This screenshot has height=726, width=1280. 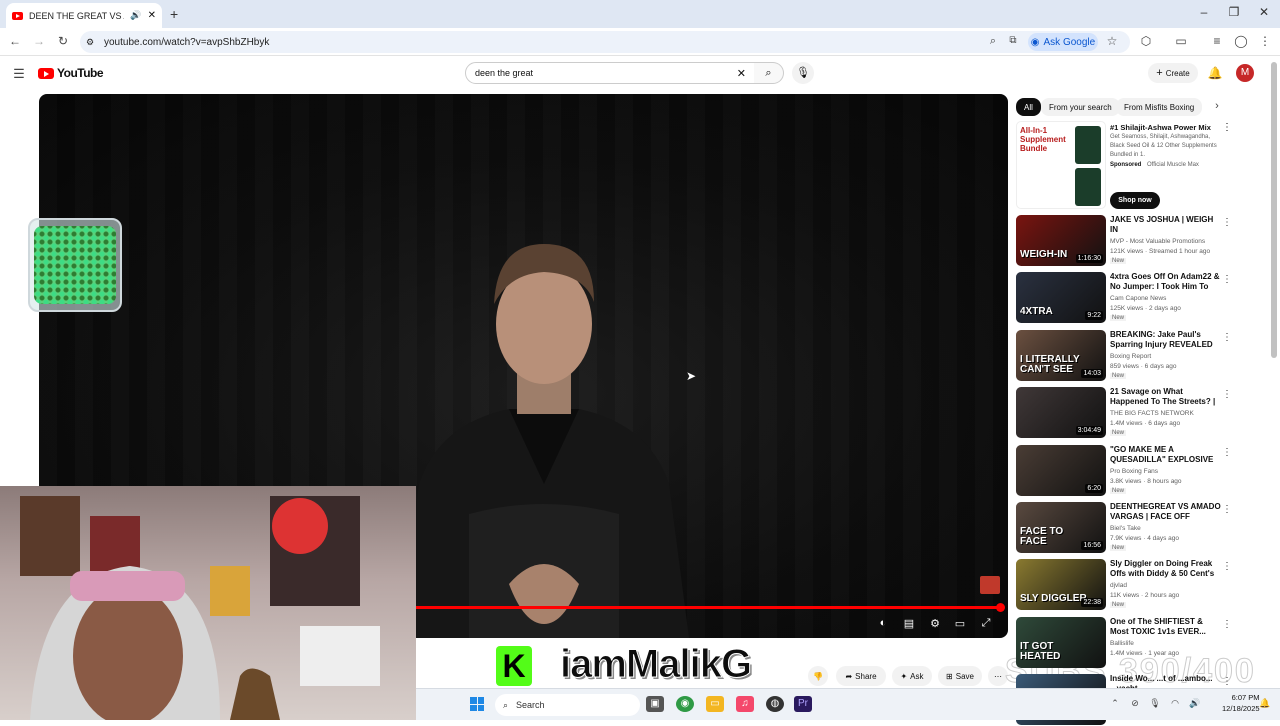 I want to click on ask-google-button: ◉ Ask Google, so click(x=1063, y=42).